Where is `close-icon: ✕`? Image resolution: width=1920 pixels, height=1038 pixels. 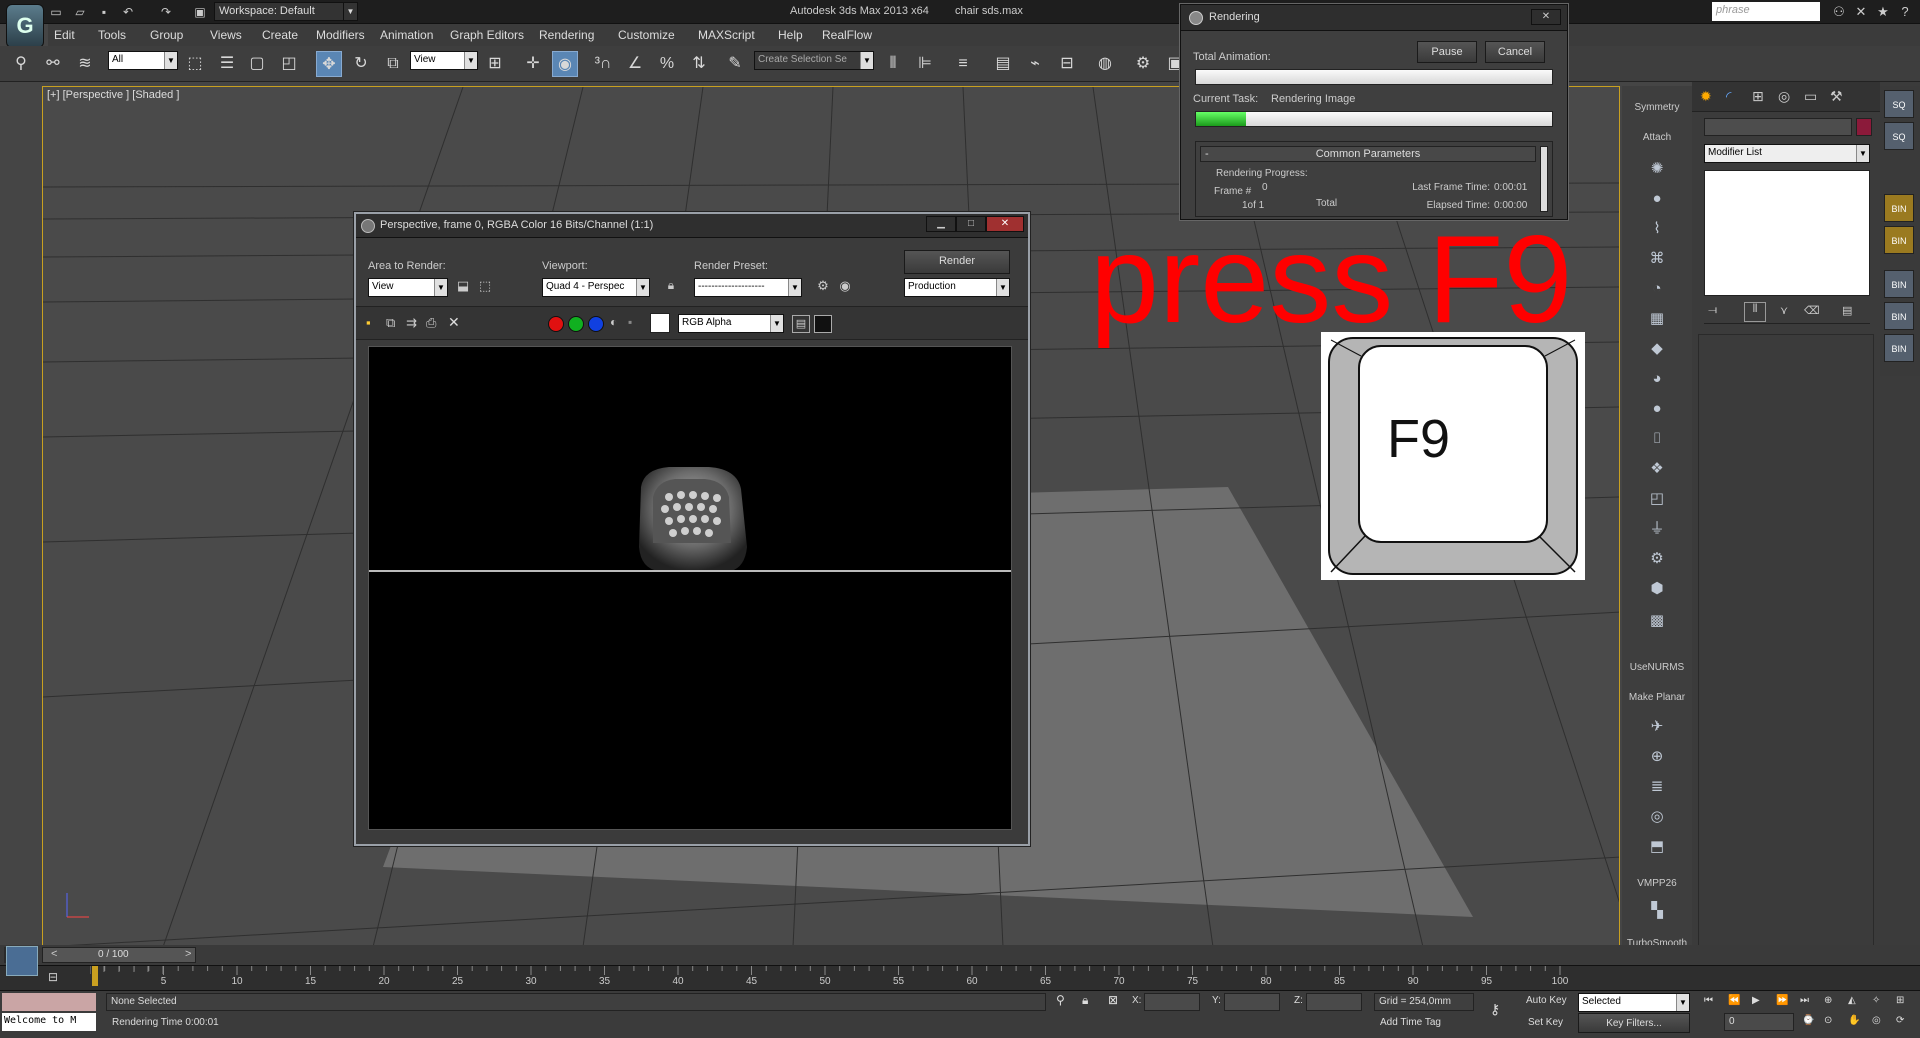
close-icon: ✕ is located at coordinates (1005, 224).